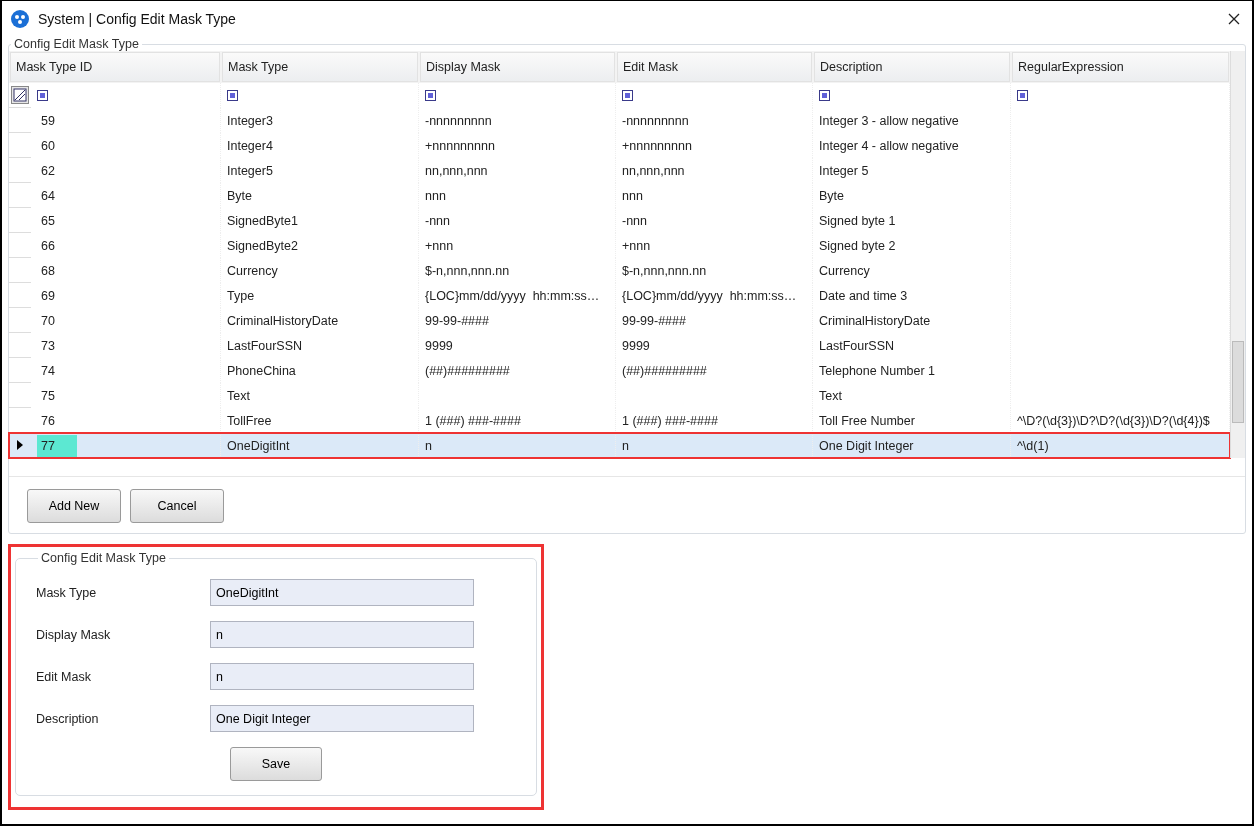  What do you see at coordinates (877, 370) in the screenshot?
I see `table-cell: Telephone Number 1` at bounding box center [877, 370].